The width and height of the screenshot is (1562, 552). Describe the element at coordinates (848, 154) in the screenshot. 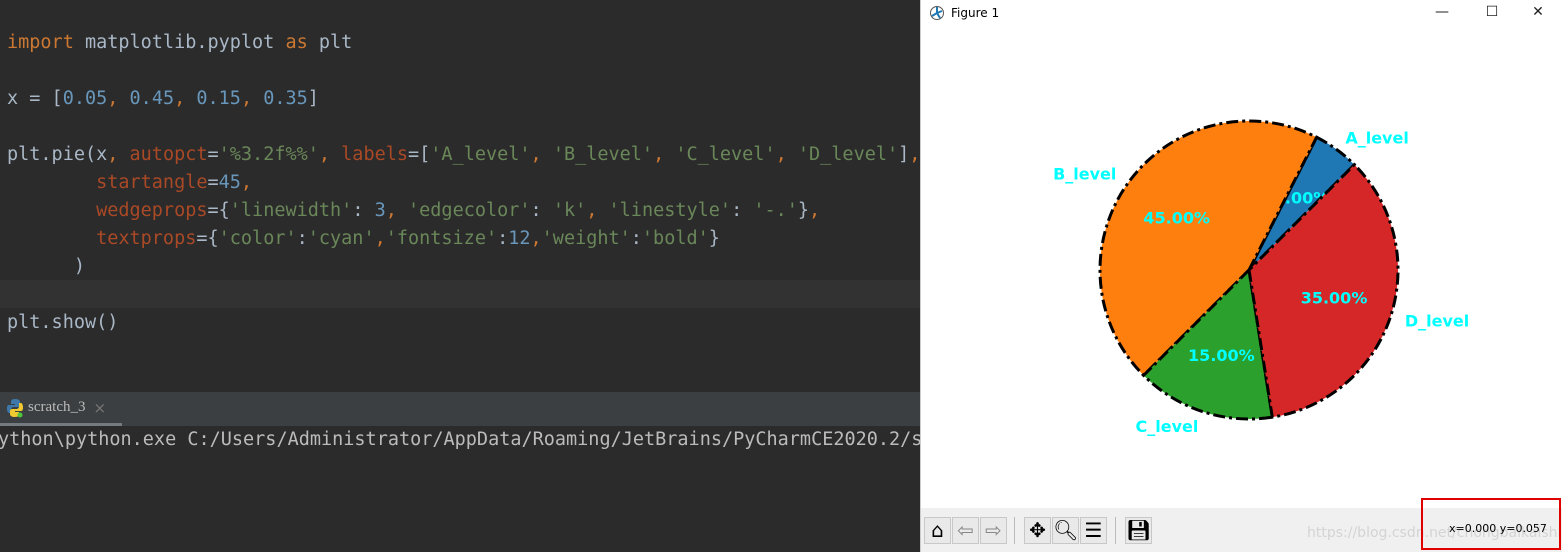

I see `code-token: 'D_level'` at that location.